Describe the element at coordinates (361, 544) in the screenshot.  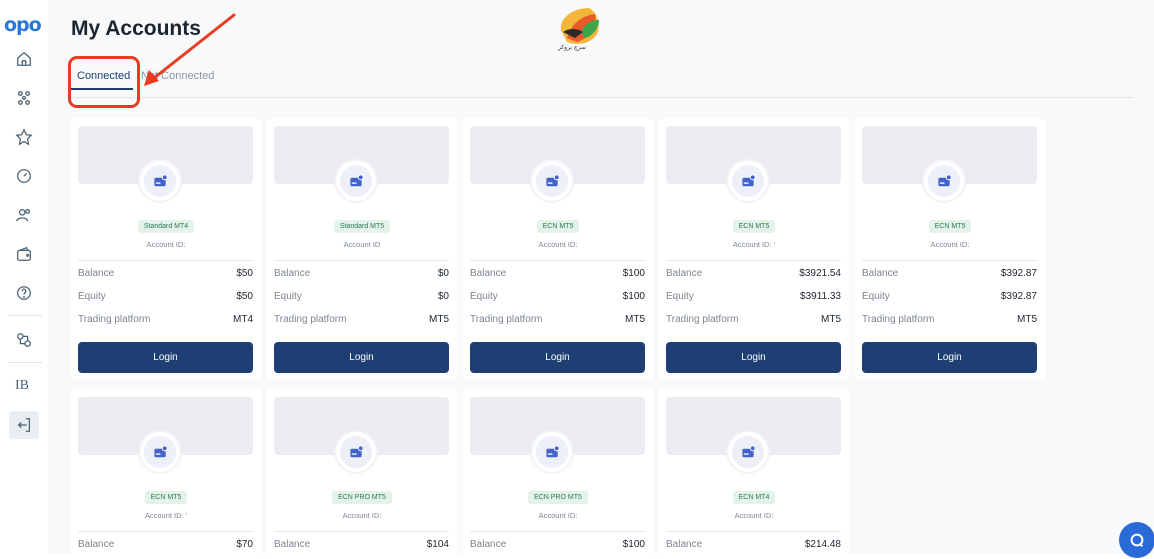
I see `balance-row: Balance $104` at that location.